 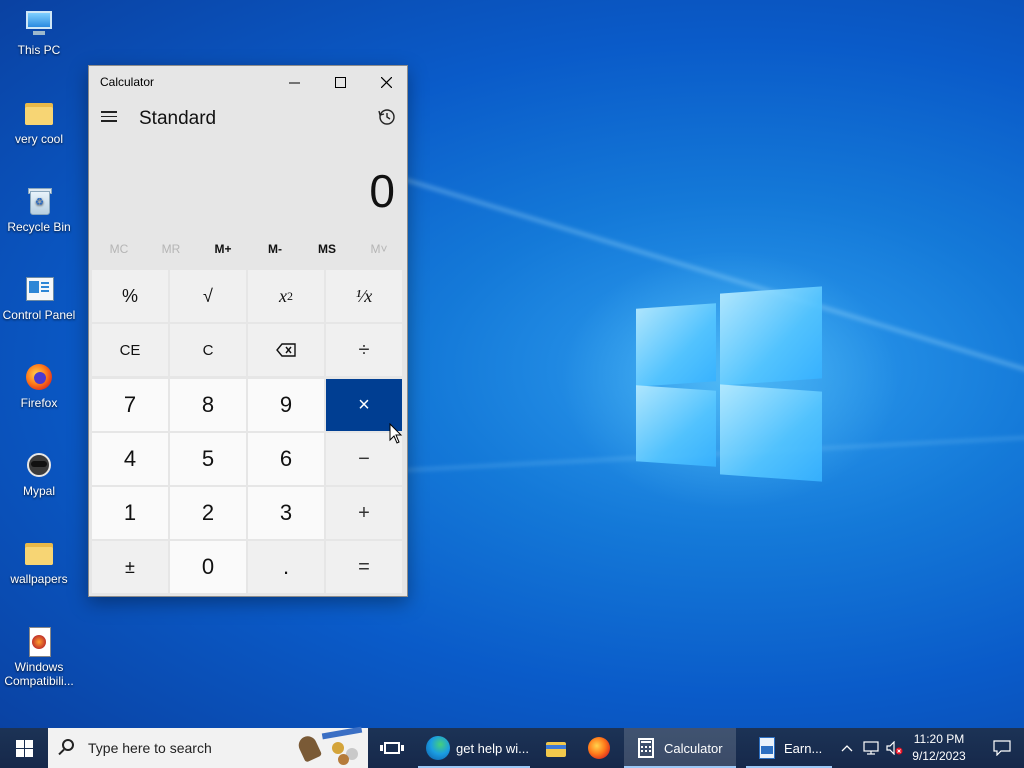 I want to click on decimal-button: ., so click(x=286, y=567).